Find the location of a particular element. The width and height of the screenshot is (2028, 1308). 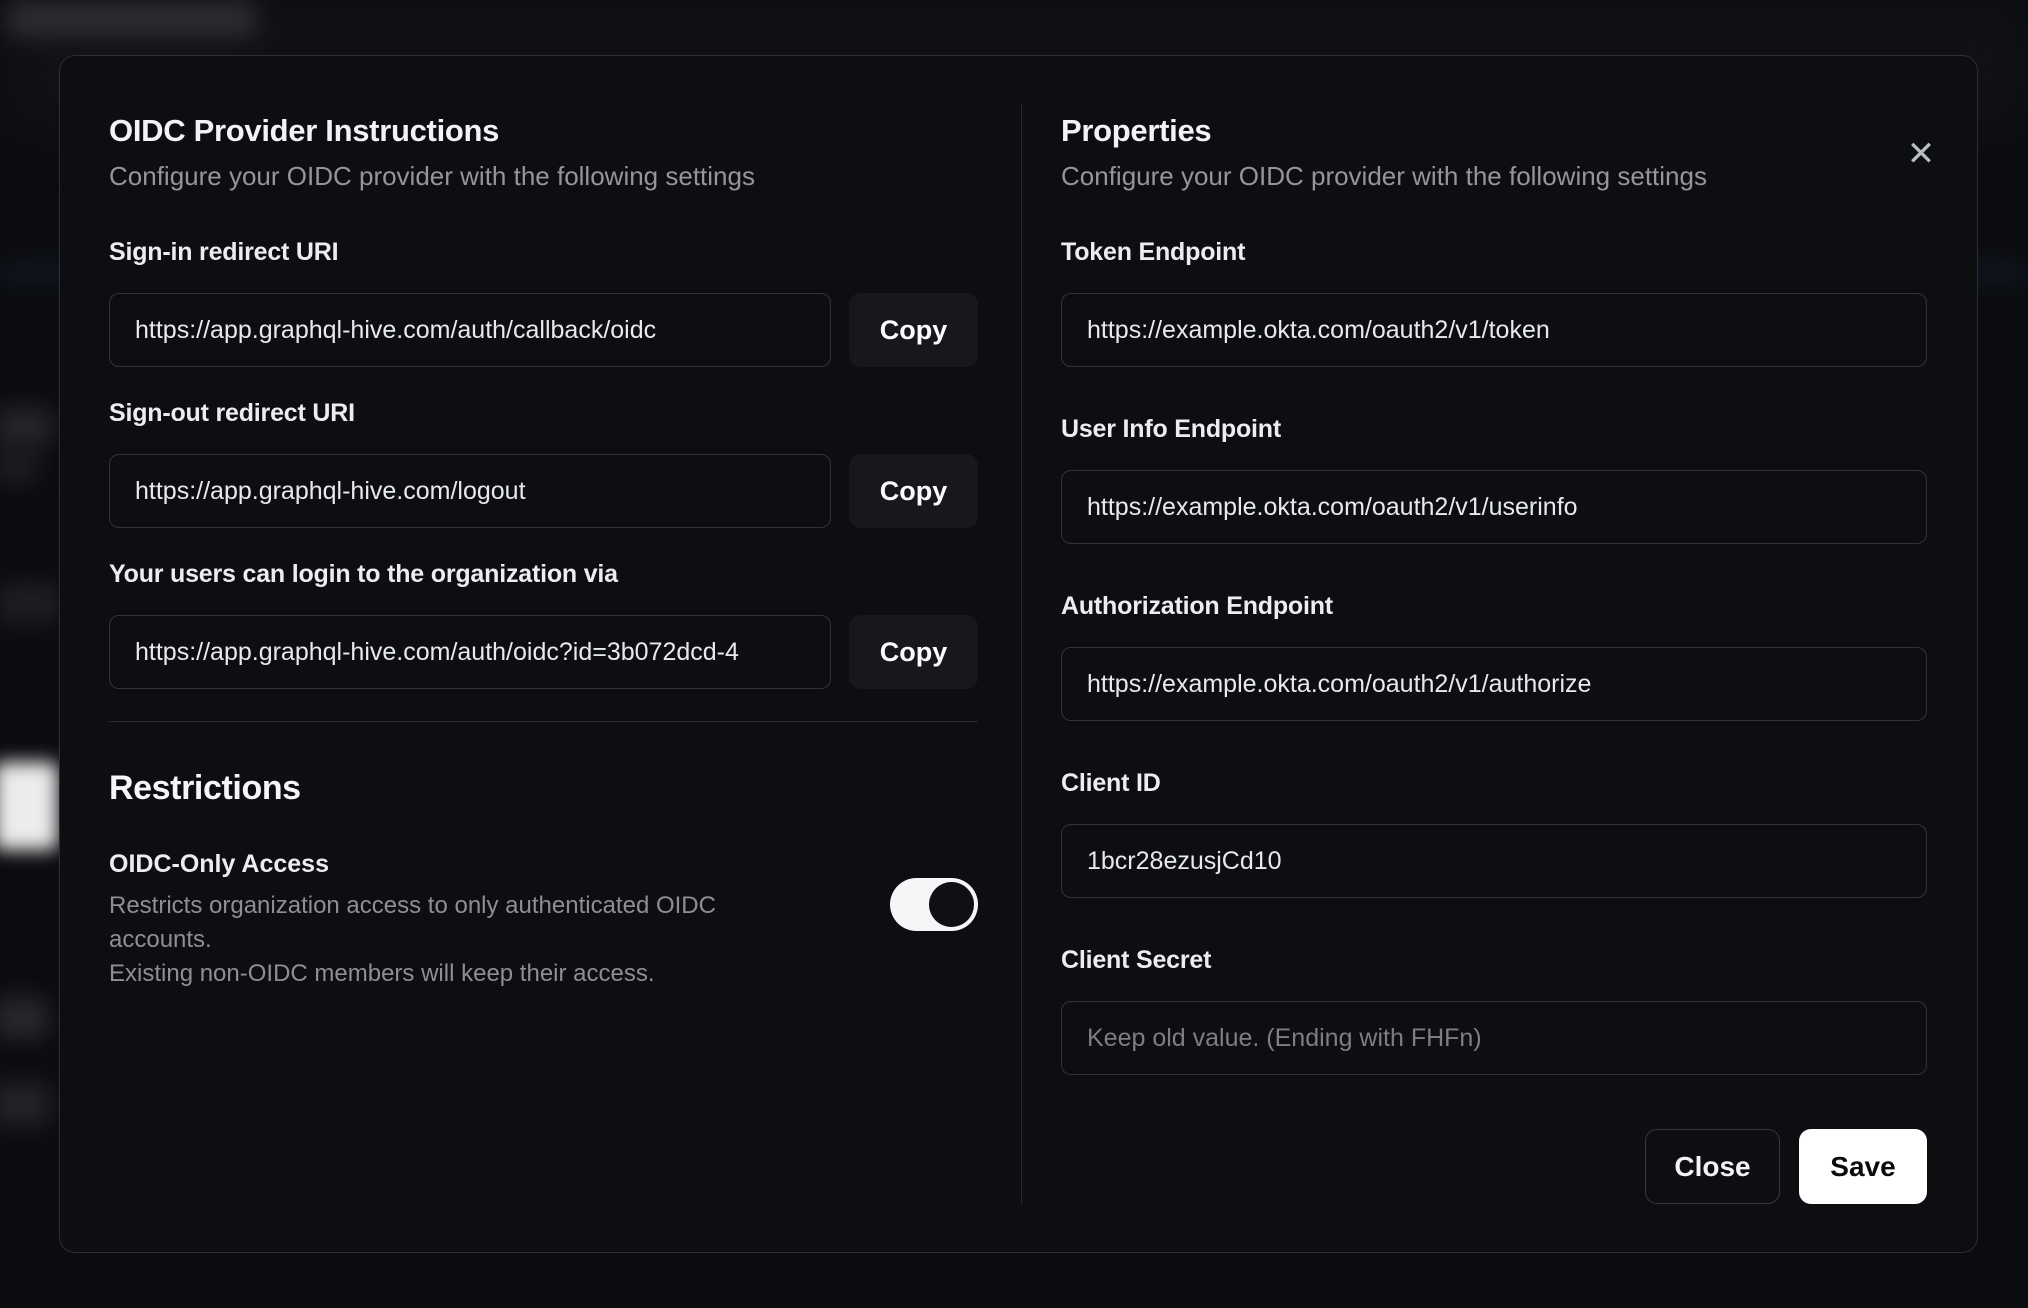

copy-sign-in-uri-button: Copy is located at coordinates (913, 330).